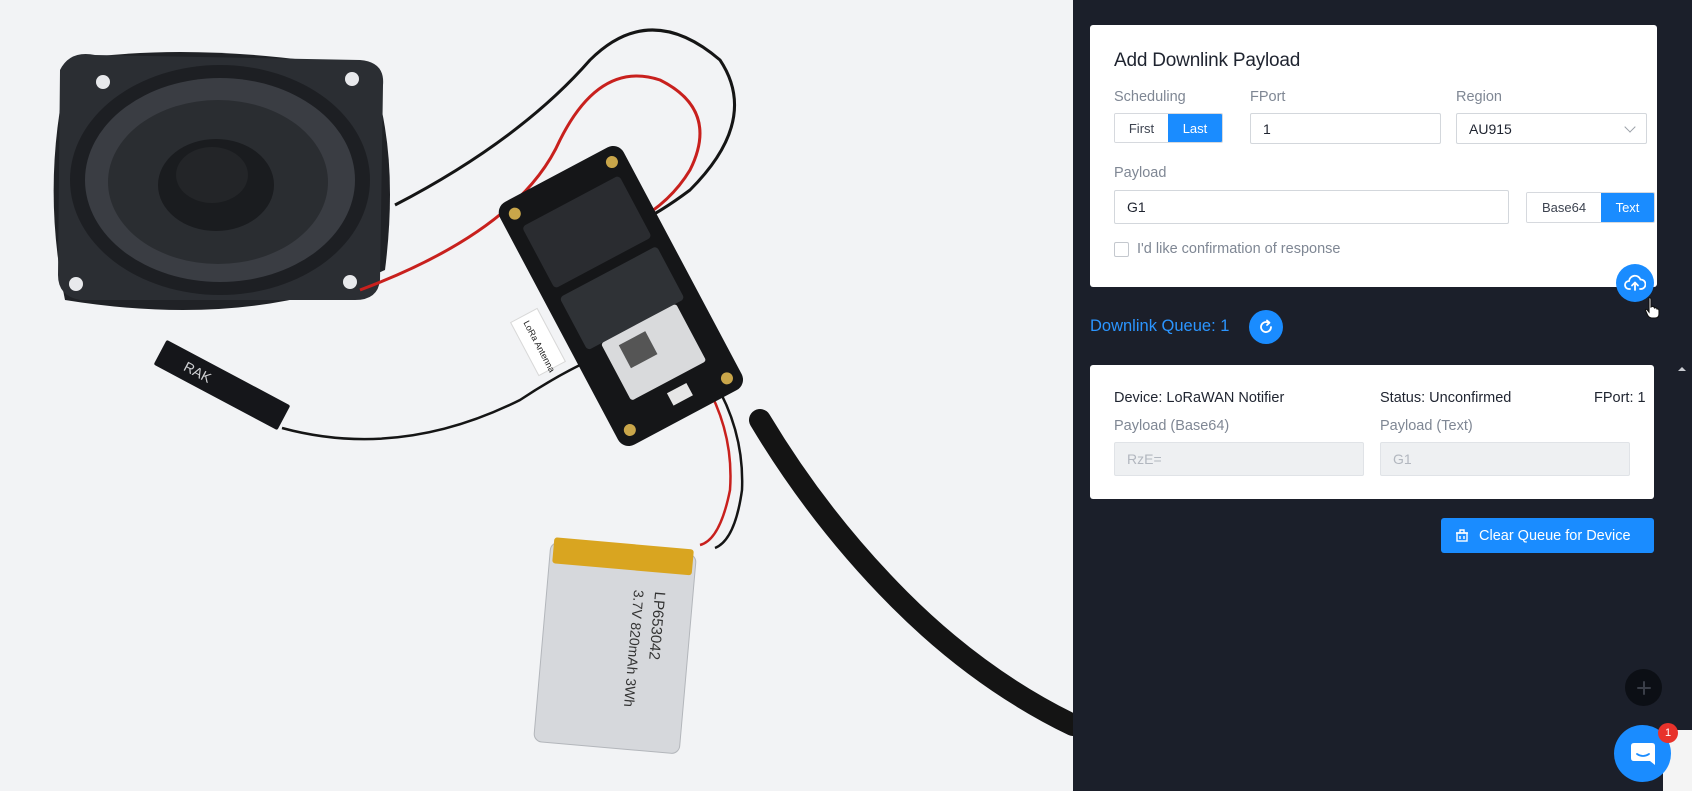 The image size is (1692, 791). I want to click on plus-icon, so click(1643, 687).